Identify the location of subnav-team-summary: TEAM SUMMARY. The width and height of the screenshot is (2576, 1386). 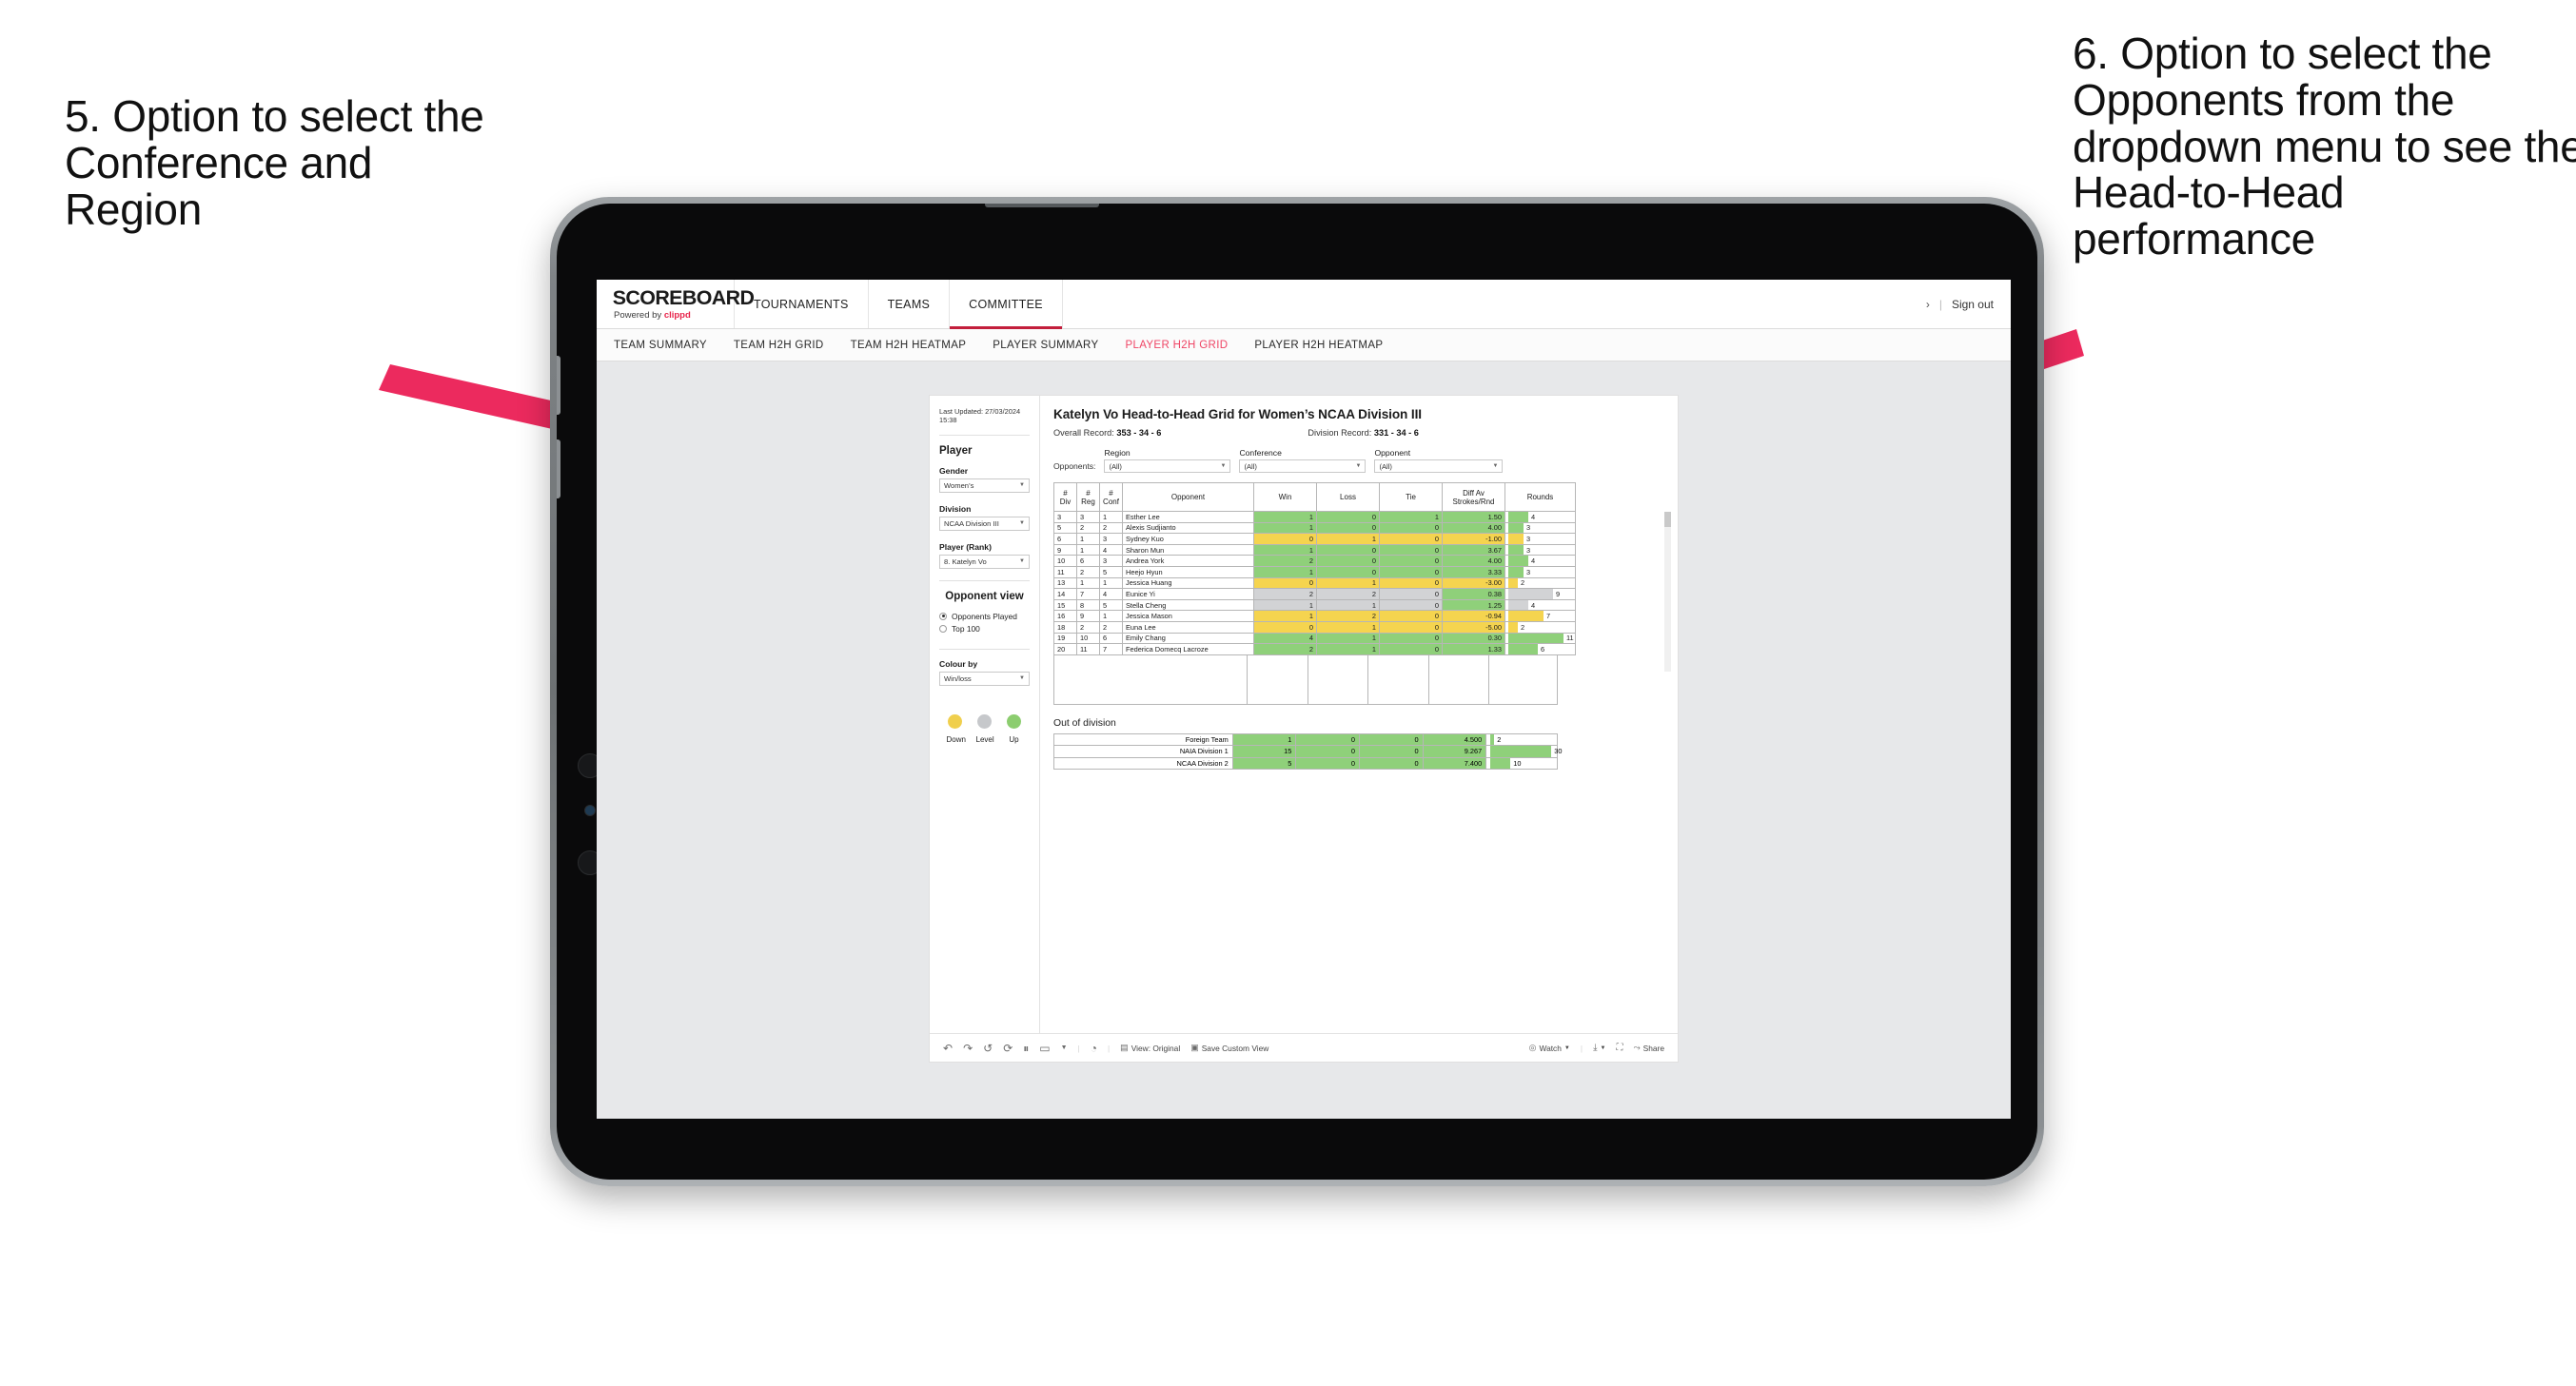
(660, 345).